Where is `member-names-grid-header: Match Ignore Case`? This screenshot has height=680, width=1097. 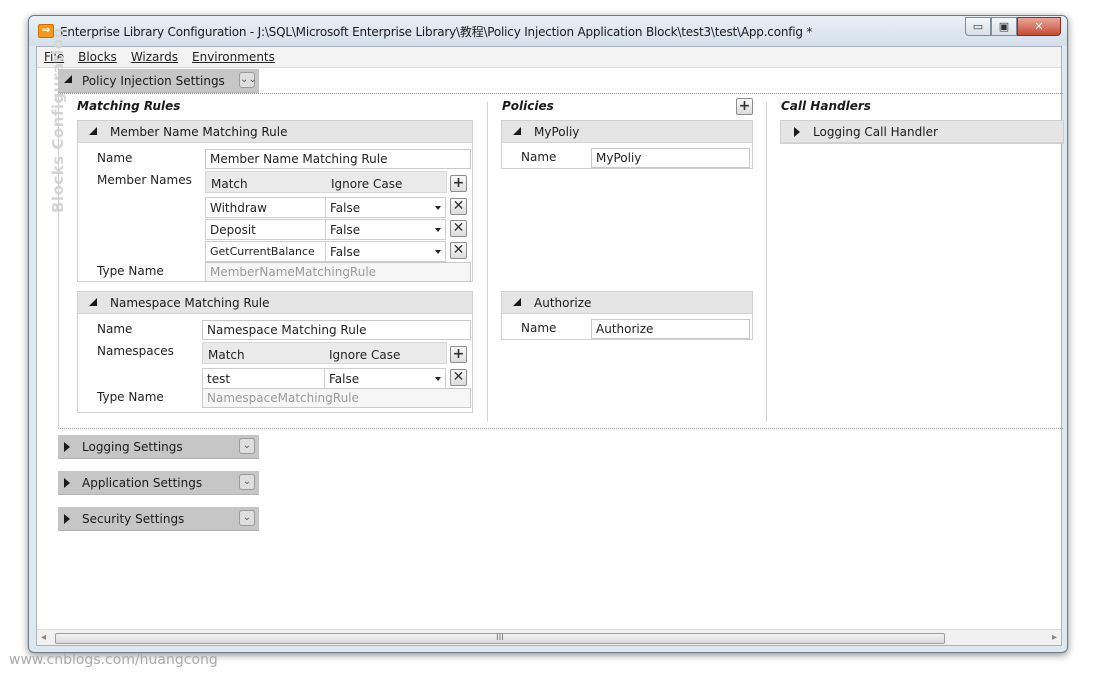
member-names-grid-header: Match Ignore Case is located at coordinates (326, 182).